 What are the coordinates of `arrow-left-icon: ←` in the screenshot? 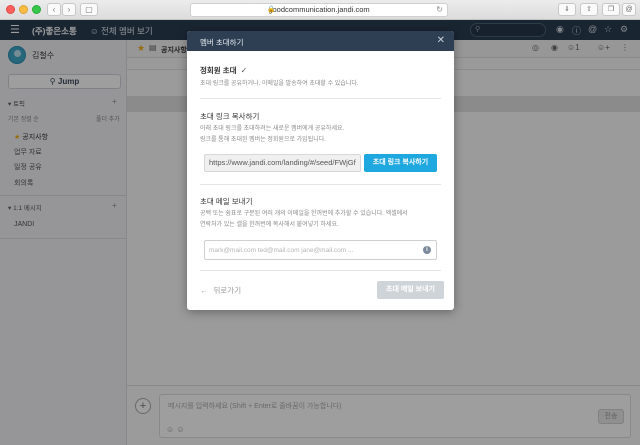 It's located at (204, 290).